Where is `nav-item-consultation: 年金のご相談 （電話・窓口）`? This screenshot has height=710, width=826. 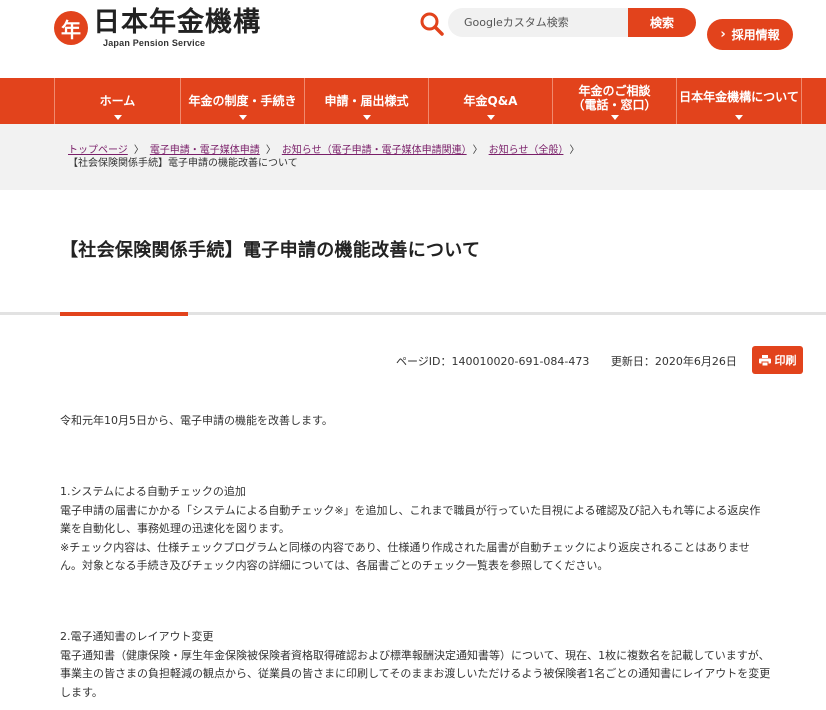
nav-item-consultation: 年金のご相談 （電話・窓口） is located at coordinates (614, 101).